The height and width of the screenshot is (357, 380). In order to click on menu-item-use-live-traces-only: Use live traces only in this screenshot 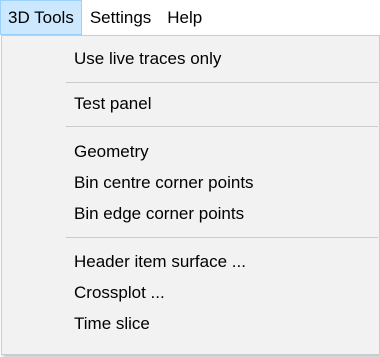, I will do `click(190, 59)`.